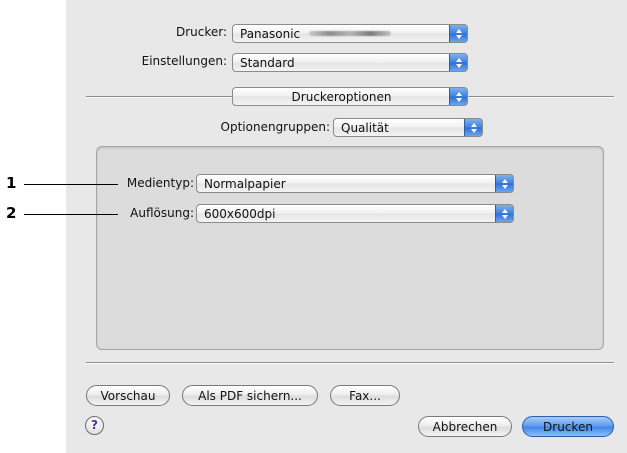 Image resolution: width=627 pixels, height=453 pixels. I want to click on panel-menu-popup: Druckeroptionen, so click(350, 96).